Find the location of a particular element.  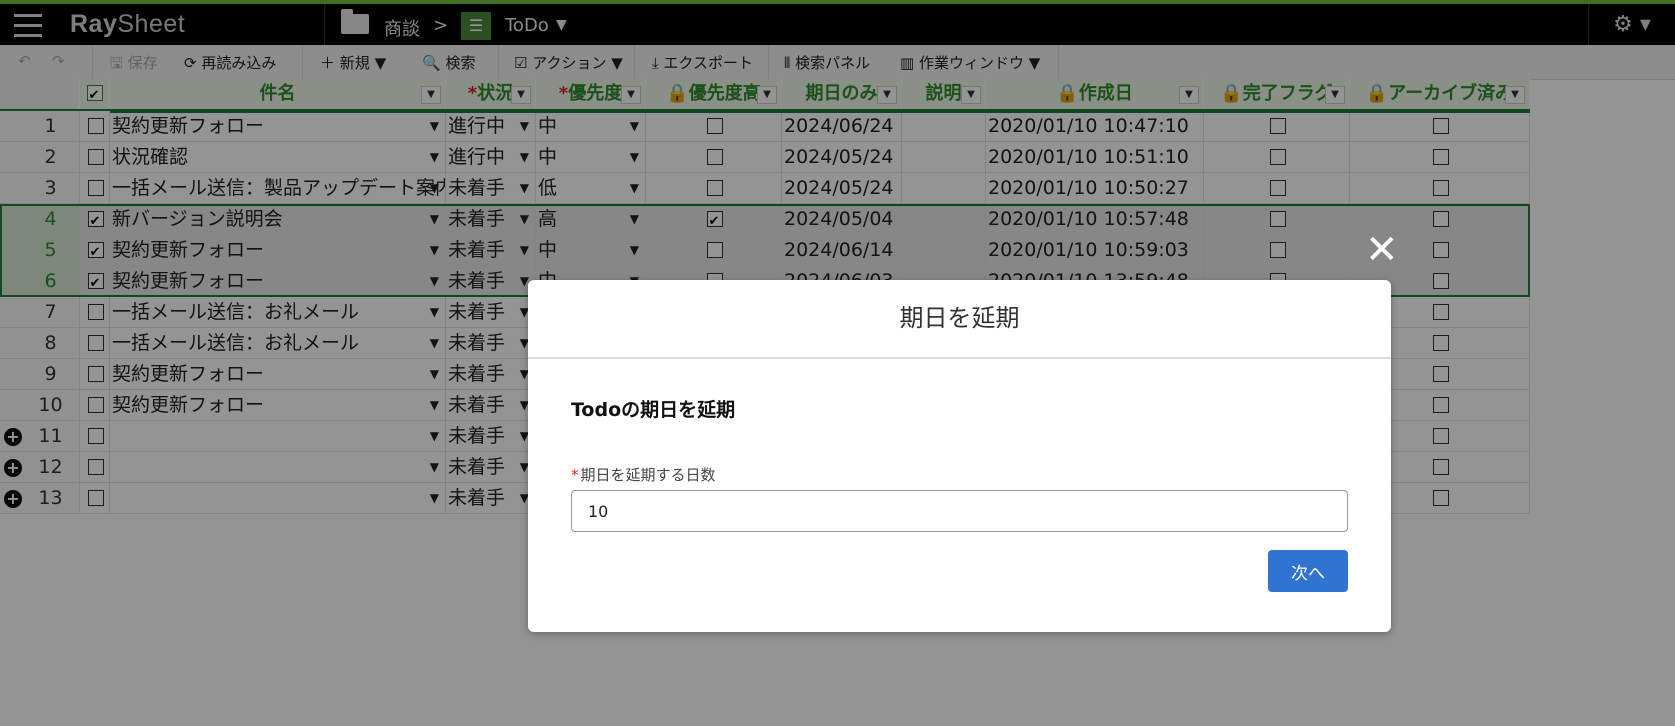

required-marker: * is located at coordinates (575, 475).